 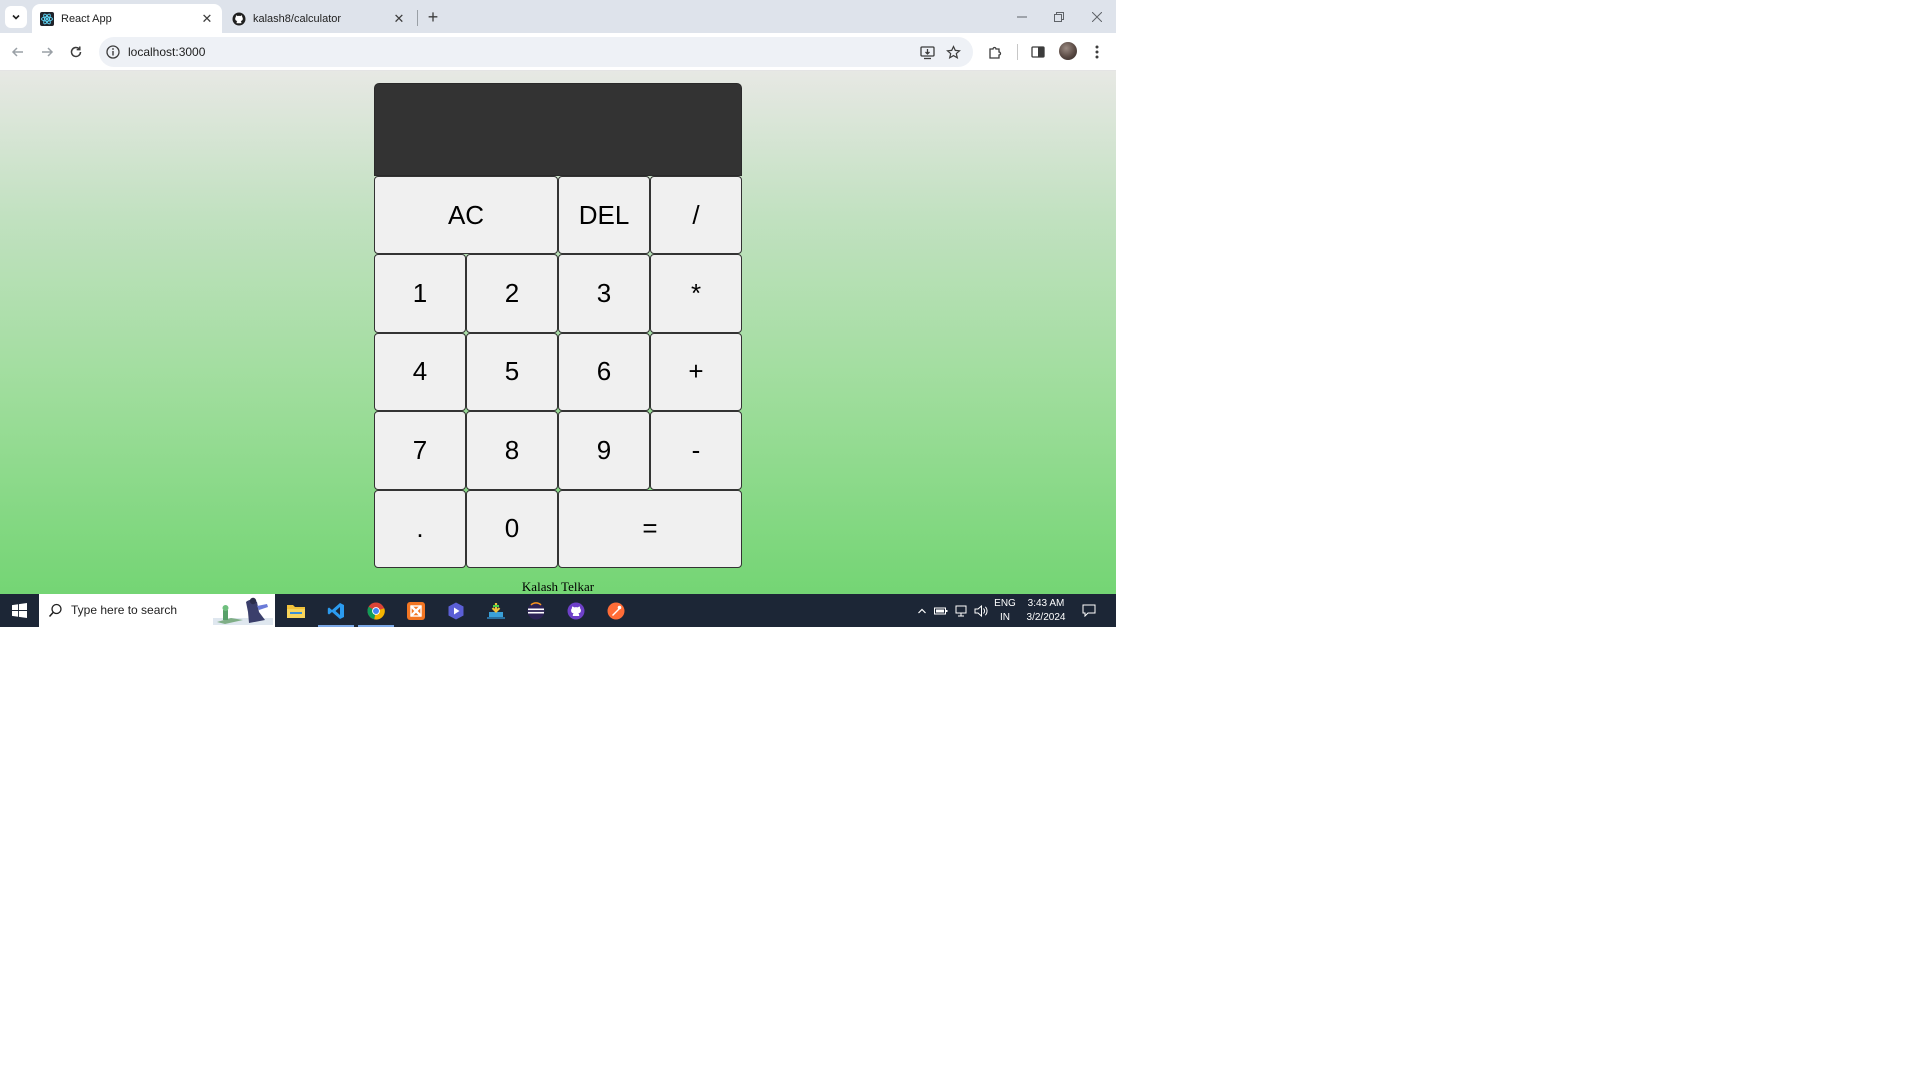 What do you see at coordinates (86, 18) in the screenshot?
I see `tab-title: React App` at bounding box center [86, 18].